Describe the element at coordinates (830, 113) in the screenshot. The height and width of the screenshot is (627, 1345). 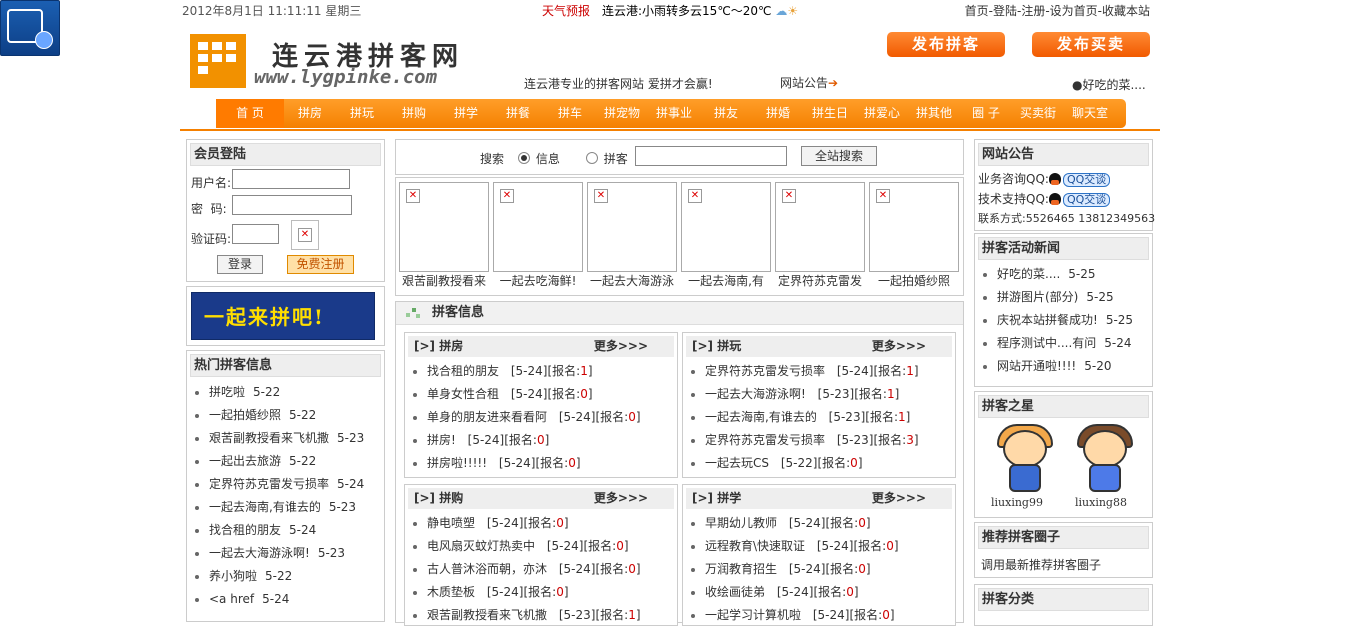
I see `nav-item: 拼生日` at that location.